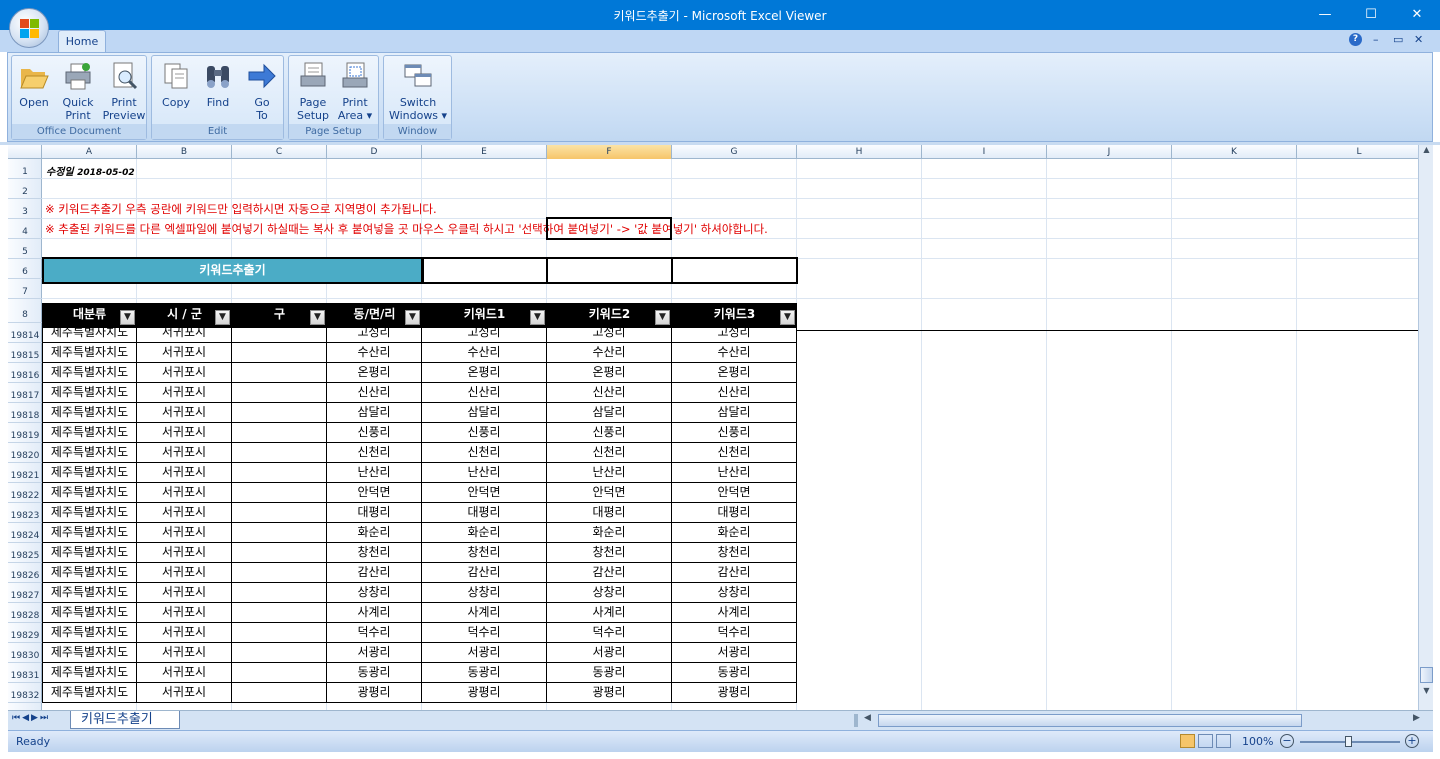 This screenshot has height=759, width=1440. Describe the element at coordinates (279, 152) in the screenshot. I see `column-header-c: C` at that location.